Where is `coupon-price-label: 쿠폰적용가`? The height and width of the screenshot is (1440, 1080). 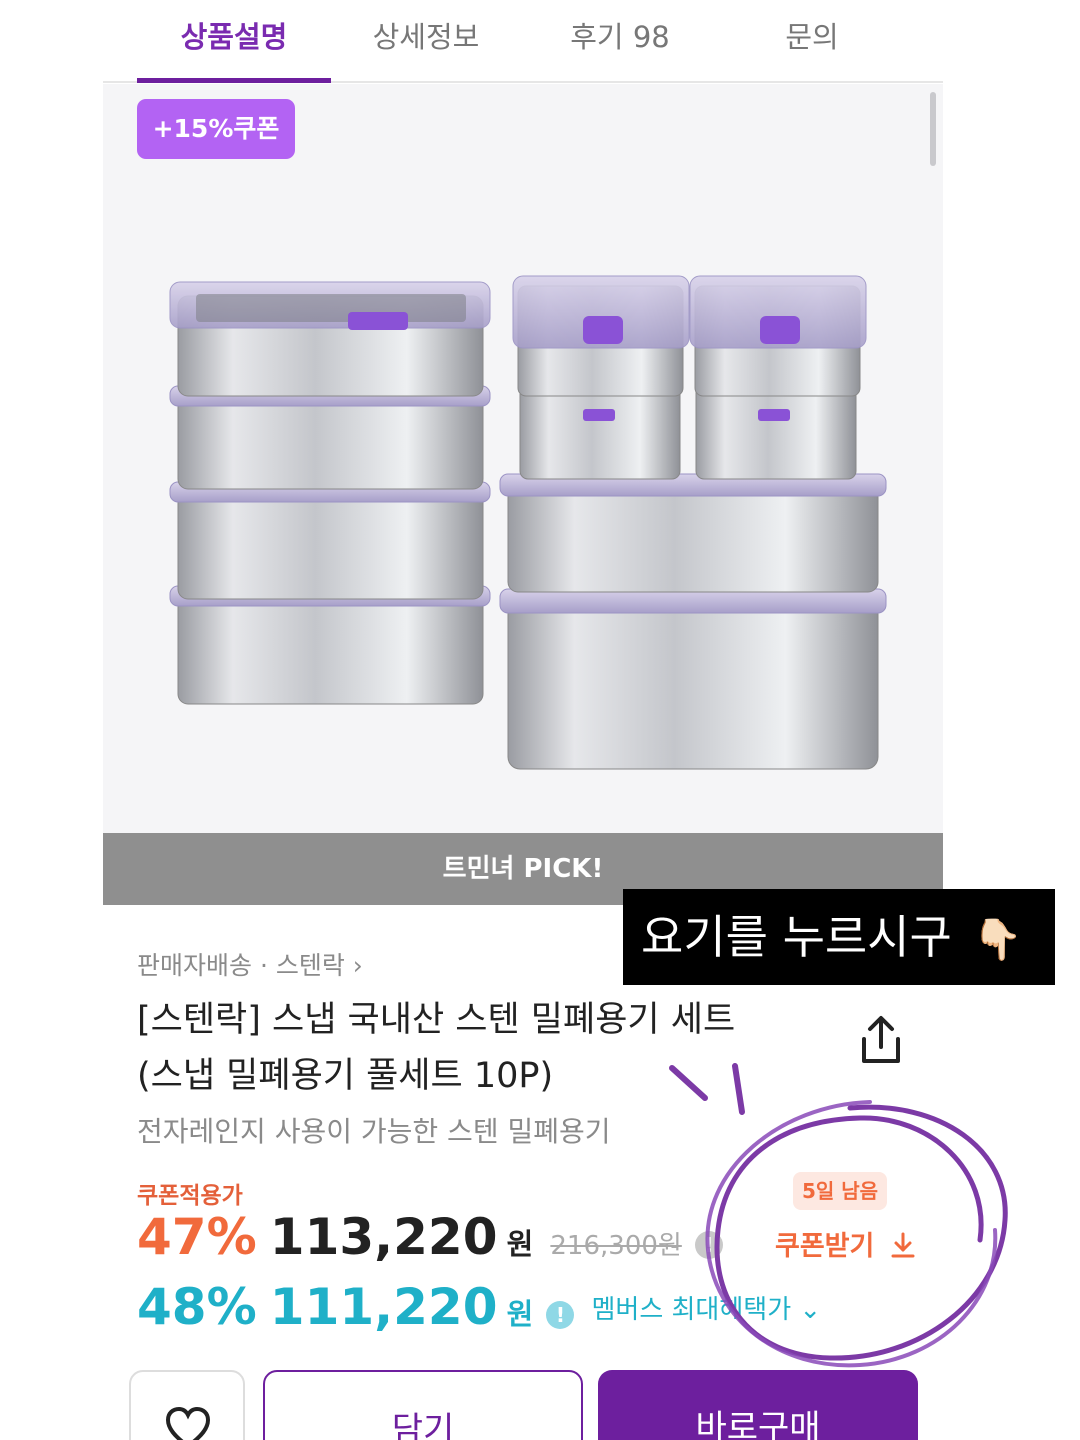
coupon-price-label: 쿠폰적용가 is located at coordinates (190, 1196).